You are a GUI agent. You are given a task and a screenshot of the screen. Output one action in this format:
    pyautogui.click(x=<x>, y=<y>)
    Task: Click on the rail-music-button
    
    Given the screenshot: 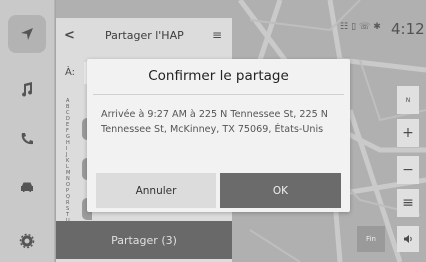 What is the action you would take?
    pyautogui.click(x=27, y=89)
    